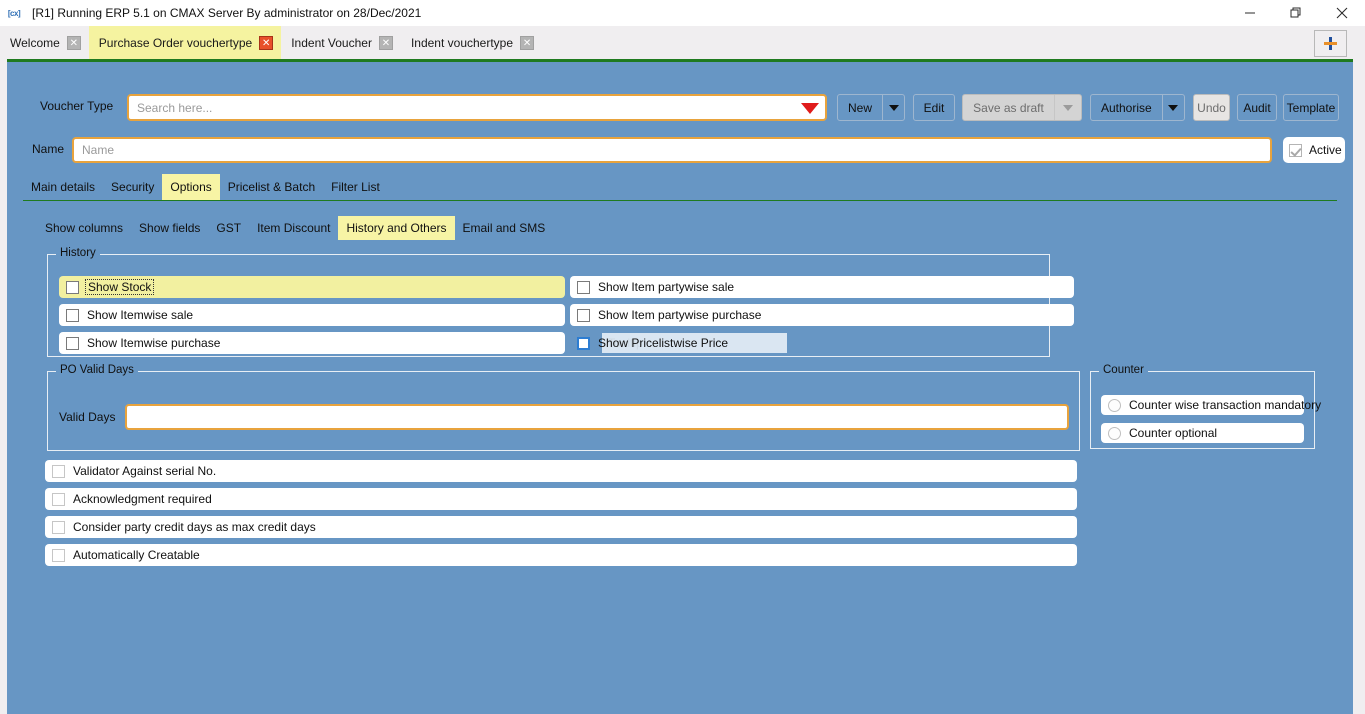 The width and height of the screenshot is (1365, 714). I want to click on cx-logo-icon: [cx], so click(14, 13).